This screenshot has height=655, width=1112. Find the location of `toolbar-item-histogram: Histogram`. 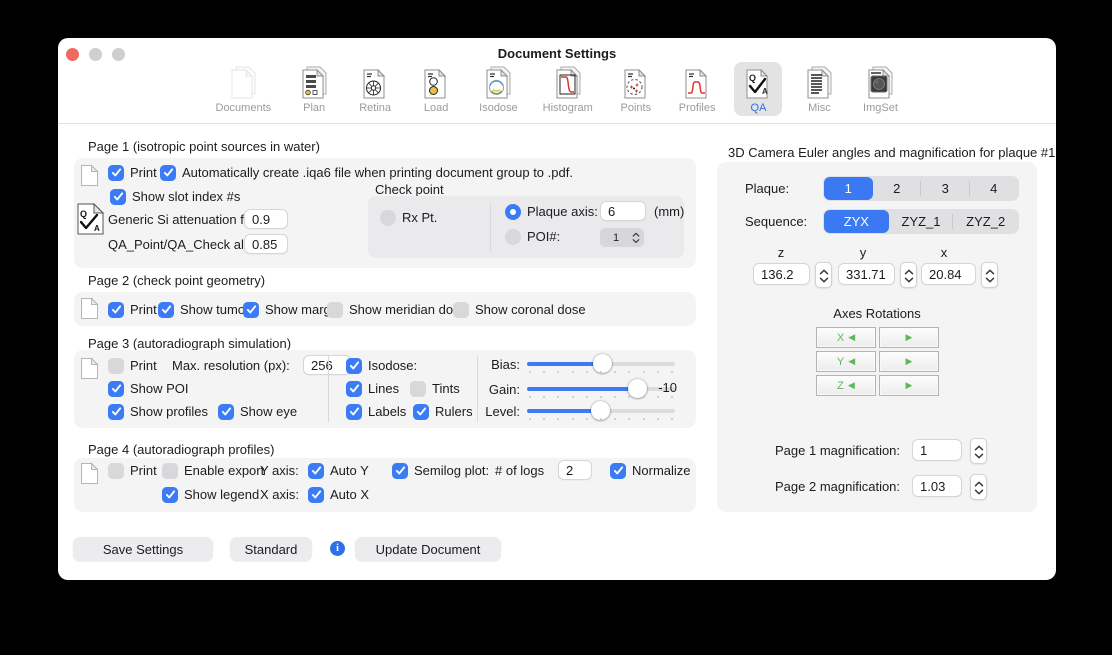

toolbar-item-histogram: Histogram is located at coordinates (568, 89).